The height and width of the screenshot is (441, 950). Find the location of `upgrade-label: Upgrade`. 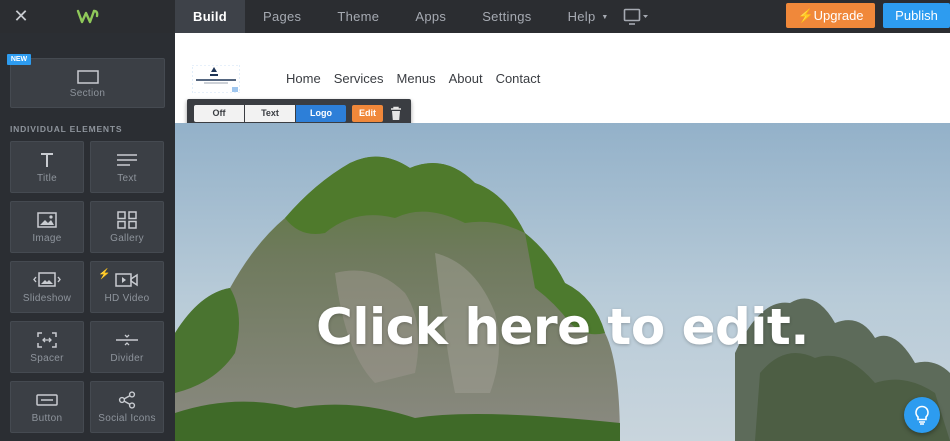

upgrade-label: Upgrade is located at coordinates (838, 15).